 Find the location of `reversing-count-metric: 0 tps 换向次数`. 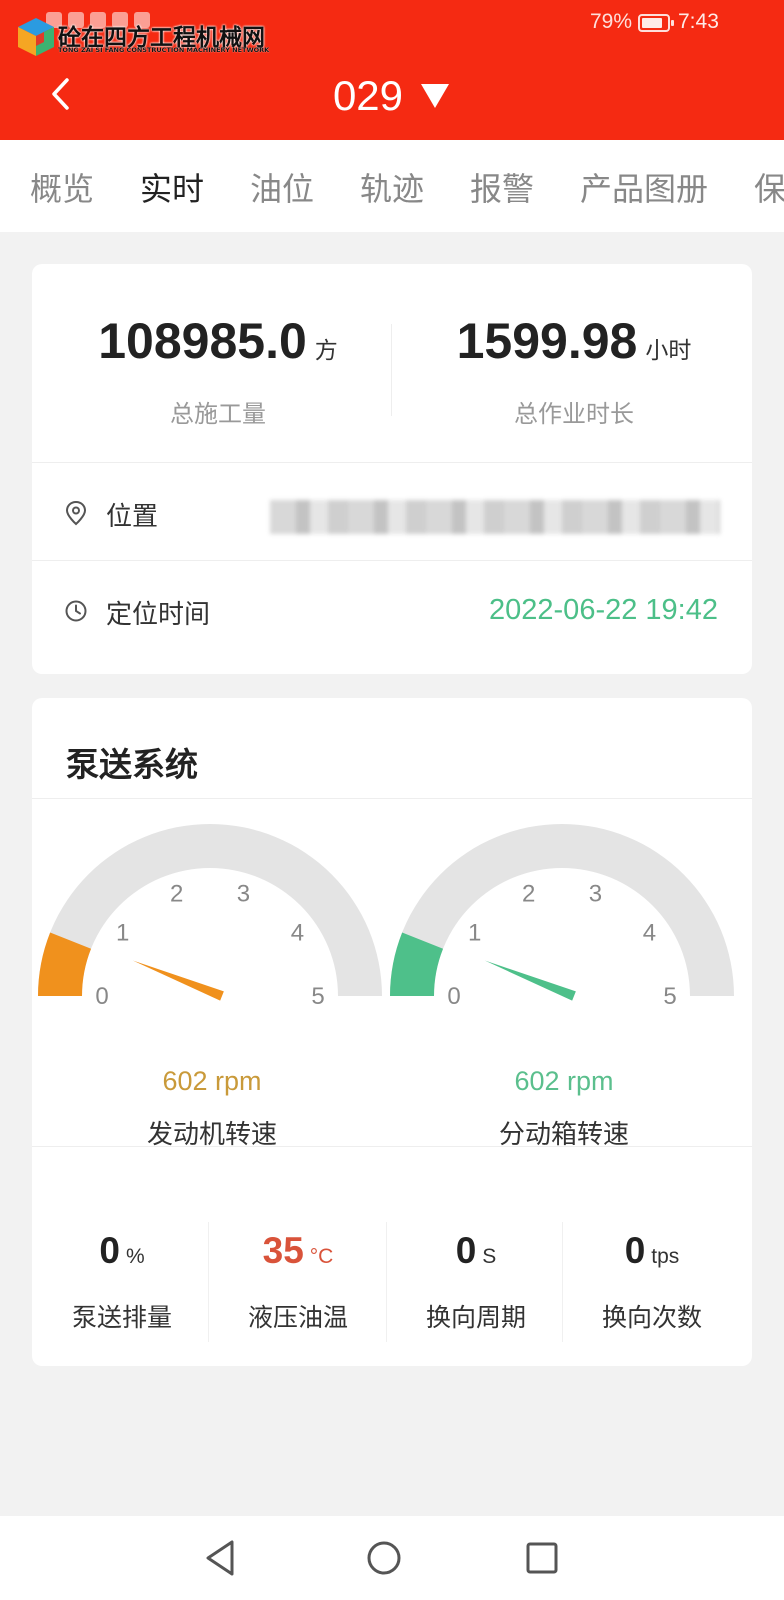

reversing-count-metric: 0 tps 换向次数 is located at coordinates (652, 1282).